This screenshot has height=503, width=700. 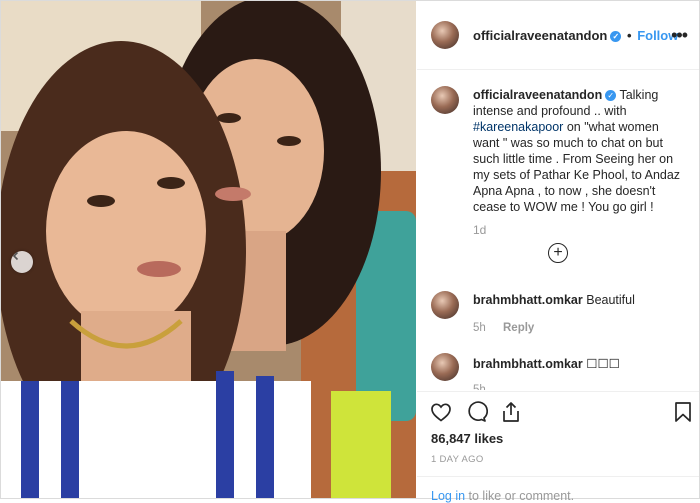 I want to click on comment-item: brahmbhatt.omkar Beautiful, so click(x=554, y=300).